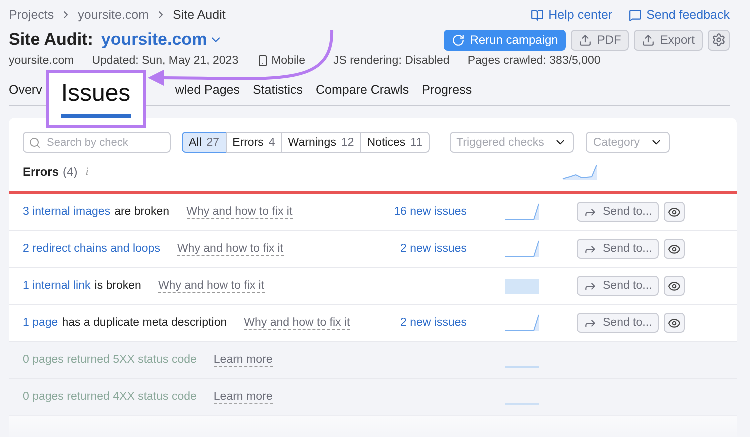 Image resolution: width=750 pixels, height=437 pixels. Describe the element at coordinates (97, 142) in the screenshot. I see `search-field: Search by check` at that location.